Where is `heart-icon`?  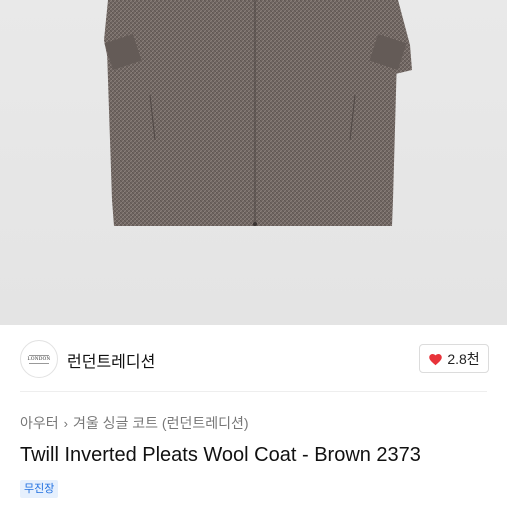
heart-icon is located at coordinates (436, 359).